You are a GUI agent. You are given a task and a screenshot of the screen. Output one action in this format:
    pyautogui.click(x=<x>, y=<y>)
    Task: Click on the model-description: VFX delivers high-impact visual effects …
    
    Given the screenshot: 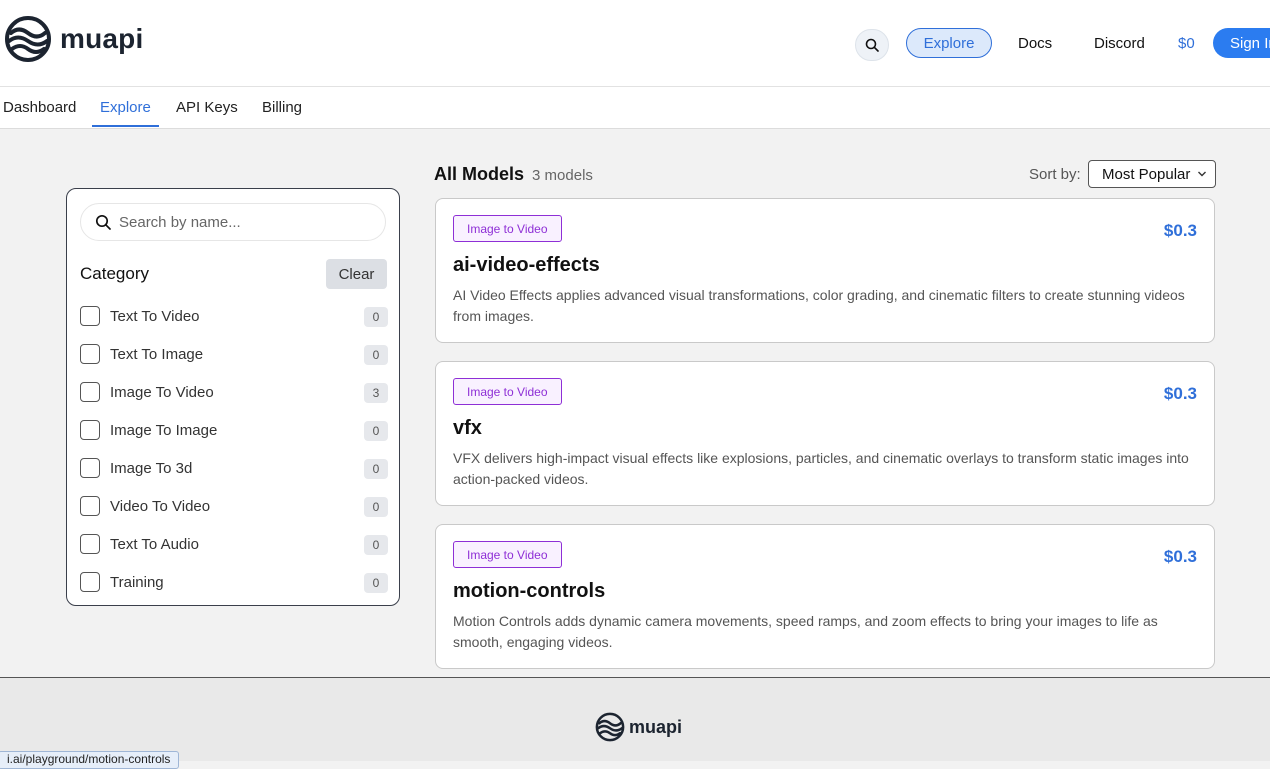 What is the action you would take?
    pyautogui.click(x=821, y=468)
    